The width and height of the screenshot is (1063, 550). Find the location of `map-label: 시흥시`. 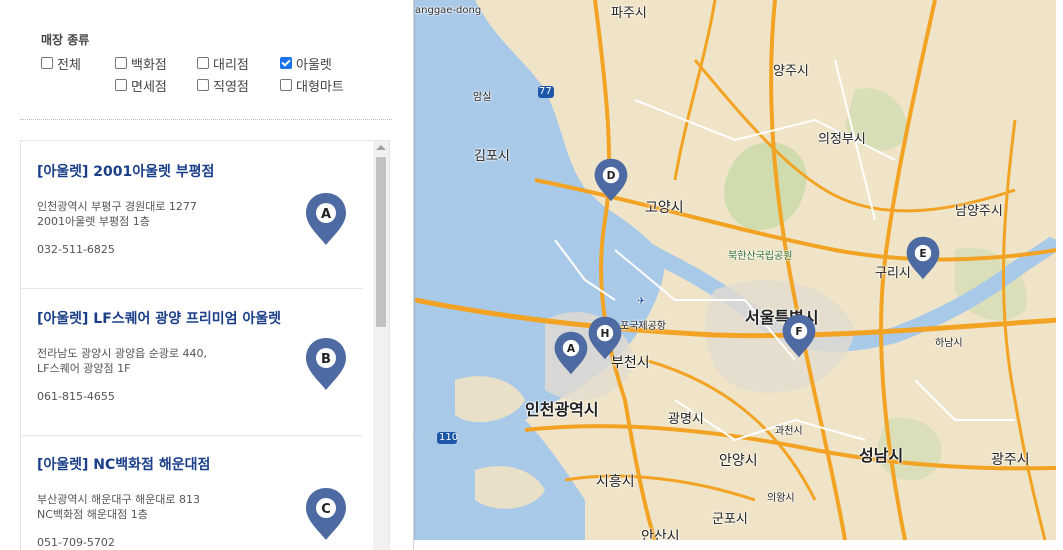

map-label: 시흥시 is located at coordinates (615, 482).